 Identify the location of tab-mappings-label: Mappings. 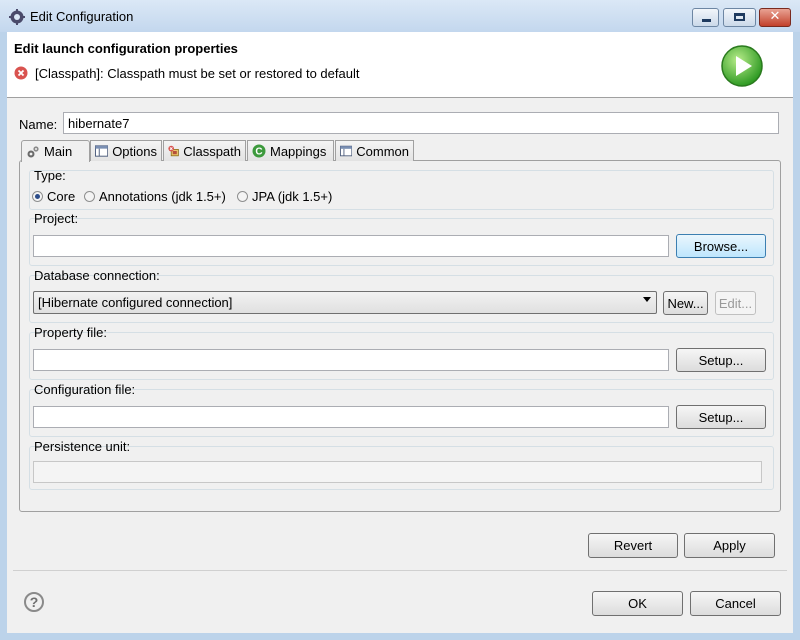
(298, 151).